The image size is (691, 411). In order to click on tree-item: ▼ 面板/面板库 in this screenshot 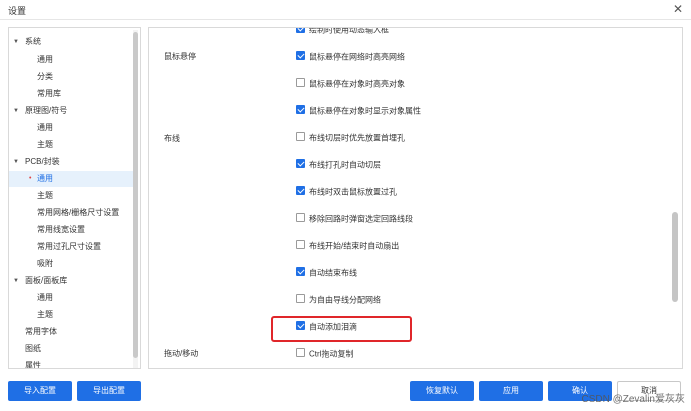, I will do `click(71, 281)`.